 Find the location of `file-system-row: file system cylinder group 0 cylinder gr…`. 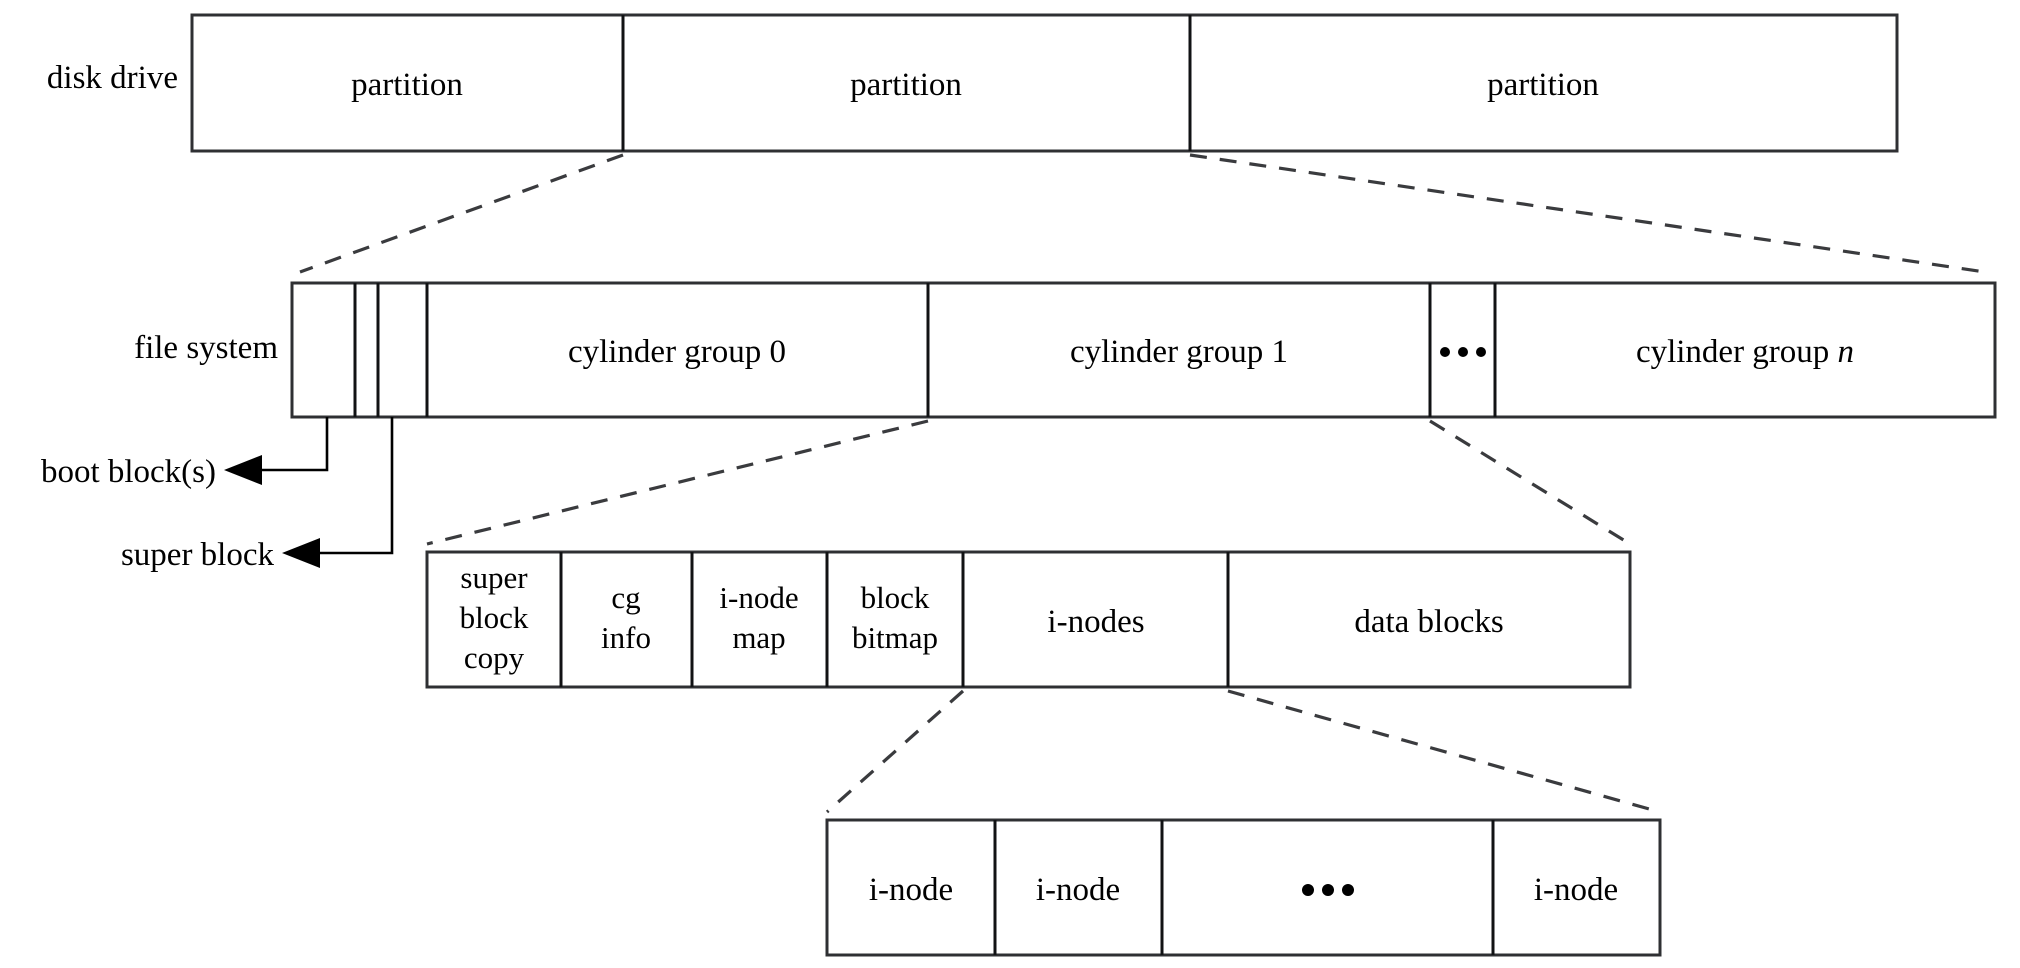

file-system-row: file system cylinder group 0 cylinder gr… is located at coordinates (1065, 350).